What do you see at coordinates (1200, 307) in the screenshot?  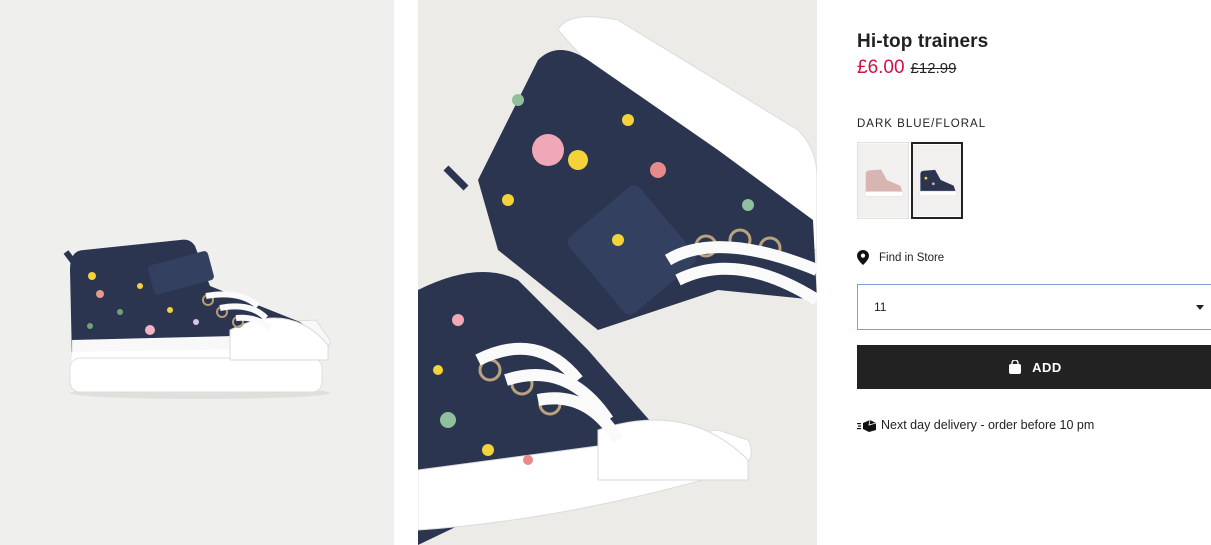 I see `chevron-down-icon` at bounding box center [1200, 307].